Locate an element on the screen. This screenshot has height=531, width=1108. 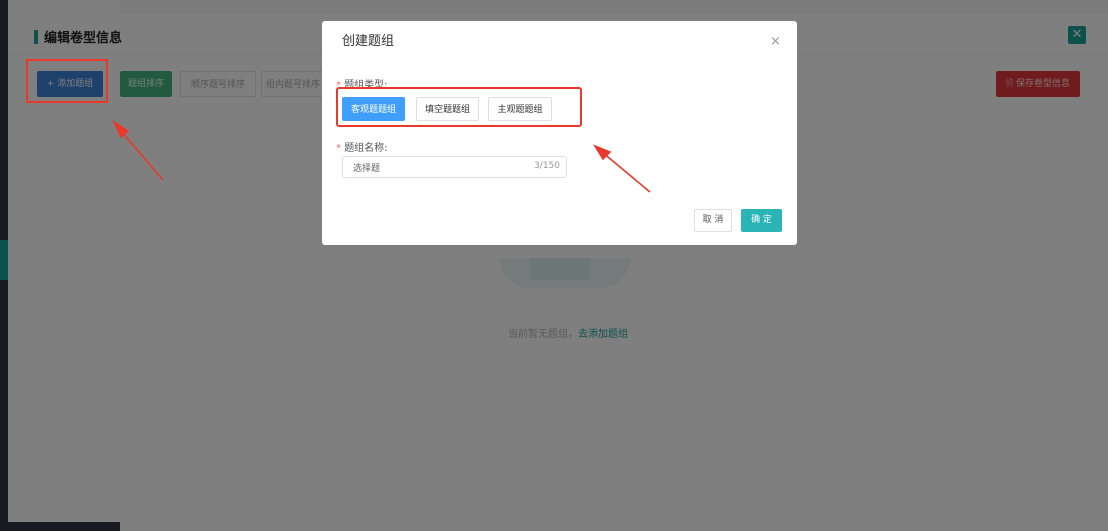
cancel-button: 取 消 is located at coordinates (713, 220).